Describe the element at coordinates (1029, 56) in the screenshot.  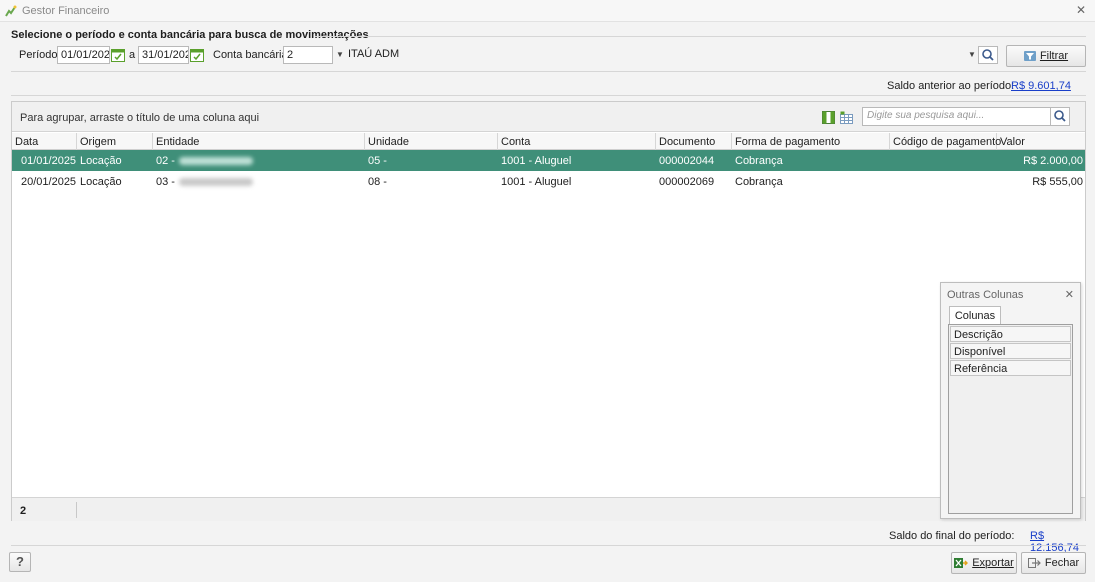
I see `filter-icon` at that location.